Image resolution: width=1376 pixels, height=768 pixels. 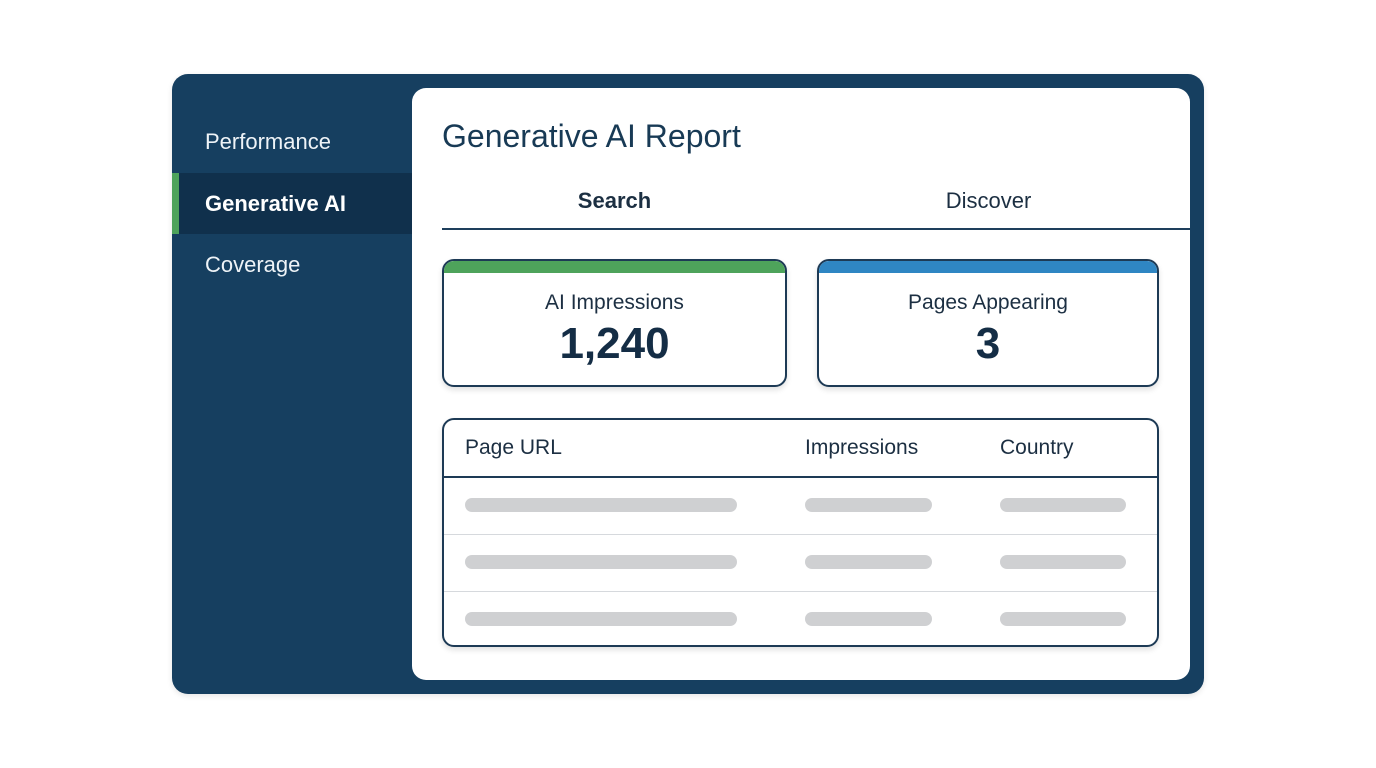 What do you see at coordinates (268, 141) in the screenshot?
I see `sidebar-item-label: Performance` at bounding box center [268, 141].